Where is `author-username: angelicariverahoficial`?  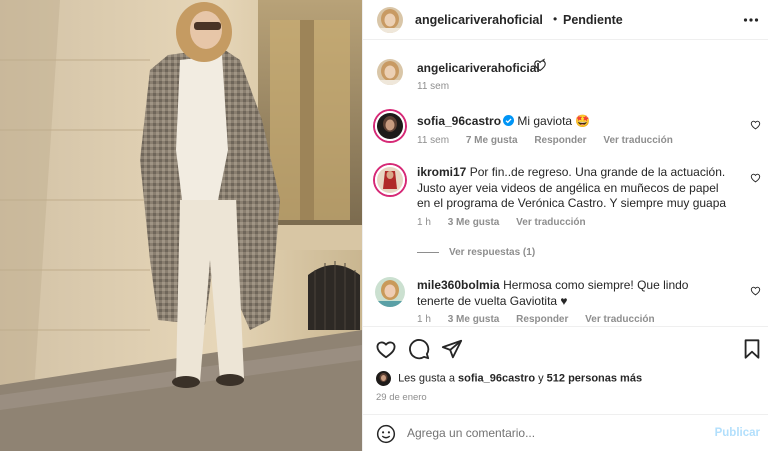
author-username: angelicariverahoficial is located at coordinates (479, 20).